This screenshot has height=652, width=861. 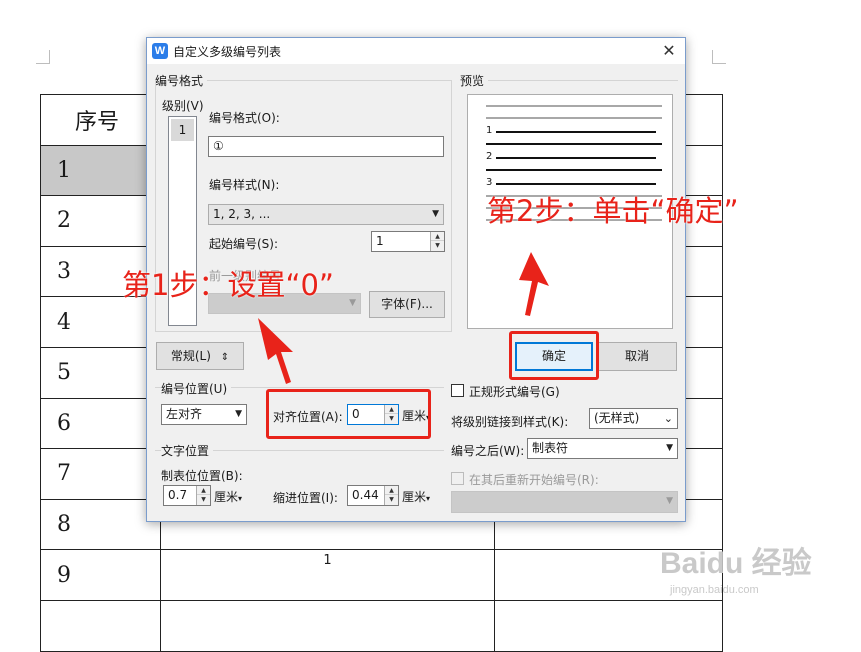 What do you see at coordinates (227, 52) in the screenshot?
I see `dialog-title: 自定义多级编号列表` at bounding box center [227, 52].